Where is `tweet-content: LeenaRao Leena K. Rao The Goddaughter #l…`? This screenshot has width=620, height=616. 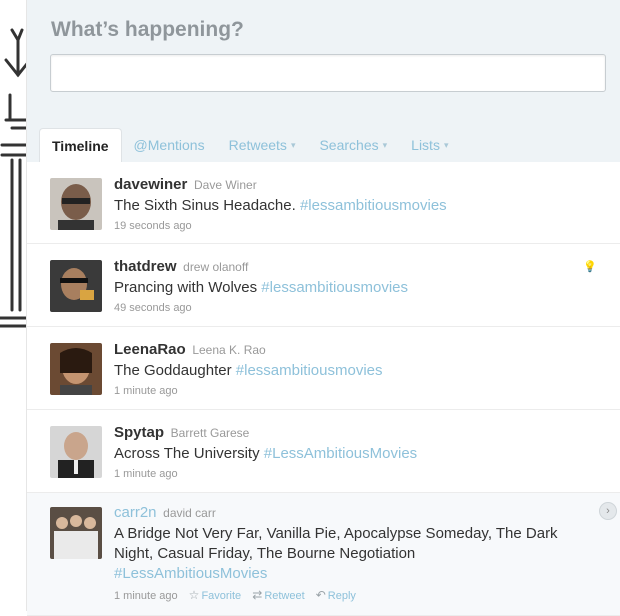
tweet-content: LeenaRao Leena K. Rao The Goddaughter #l… is located at coordinates (352, 369).